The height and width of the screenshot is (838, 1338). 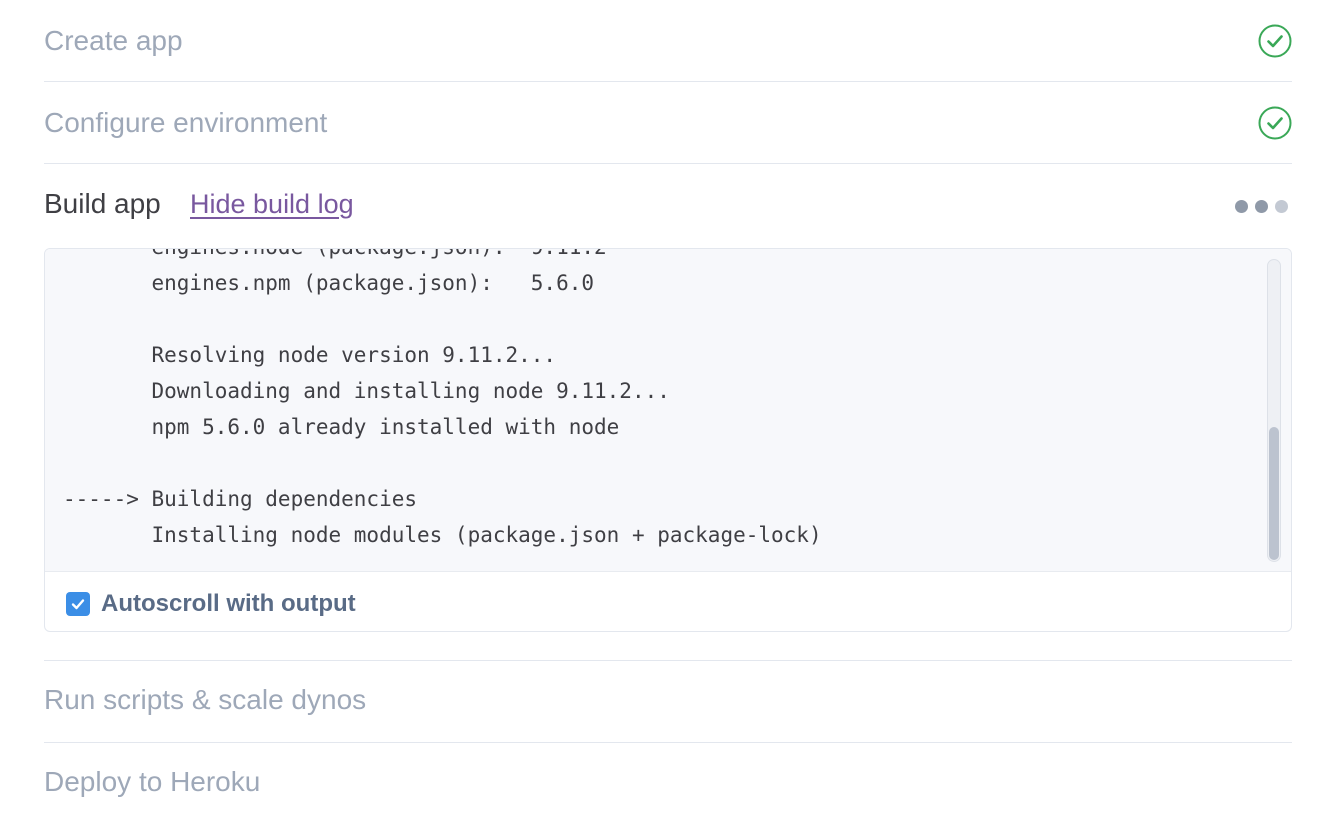 What do you see at coordinates (341, 427) in the screenshot?
I see `log-line: npm 5.6.0 already installed with node` at bounding box center [341, 427].